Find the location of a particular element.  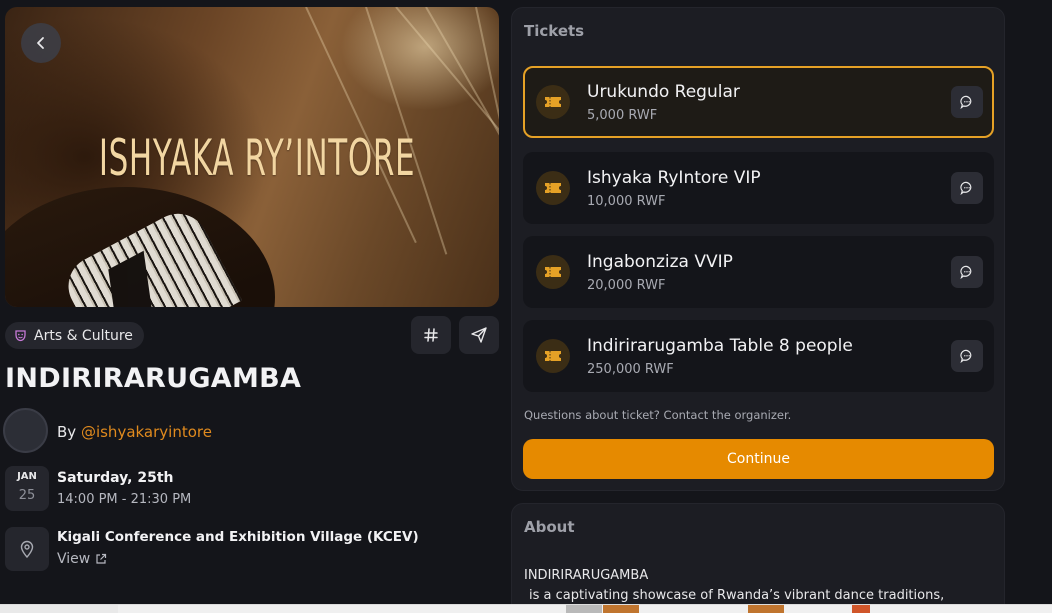

ticket-price: 20,000 RWF is located at coordinates (626, 285).